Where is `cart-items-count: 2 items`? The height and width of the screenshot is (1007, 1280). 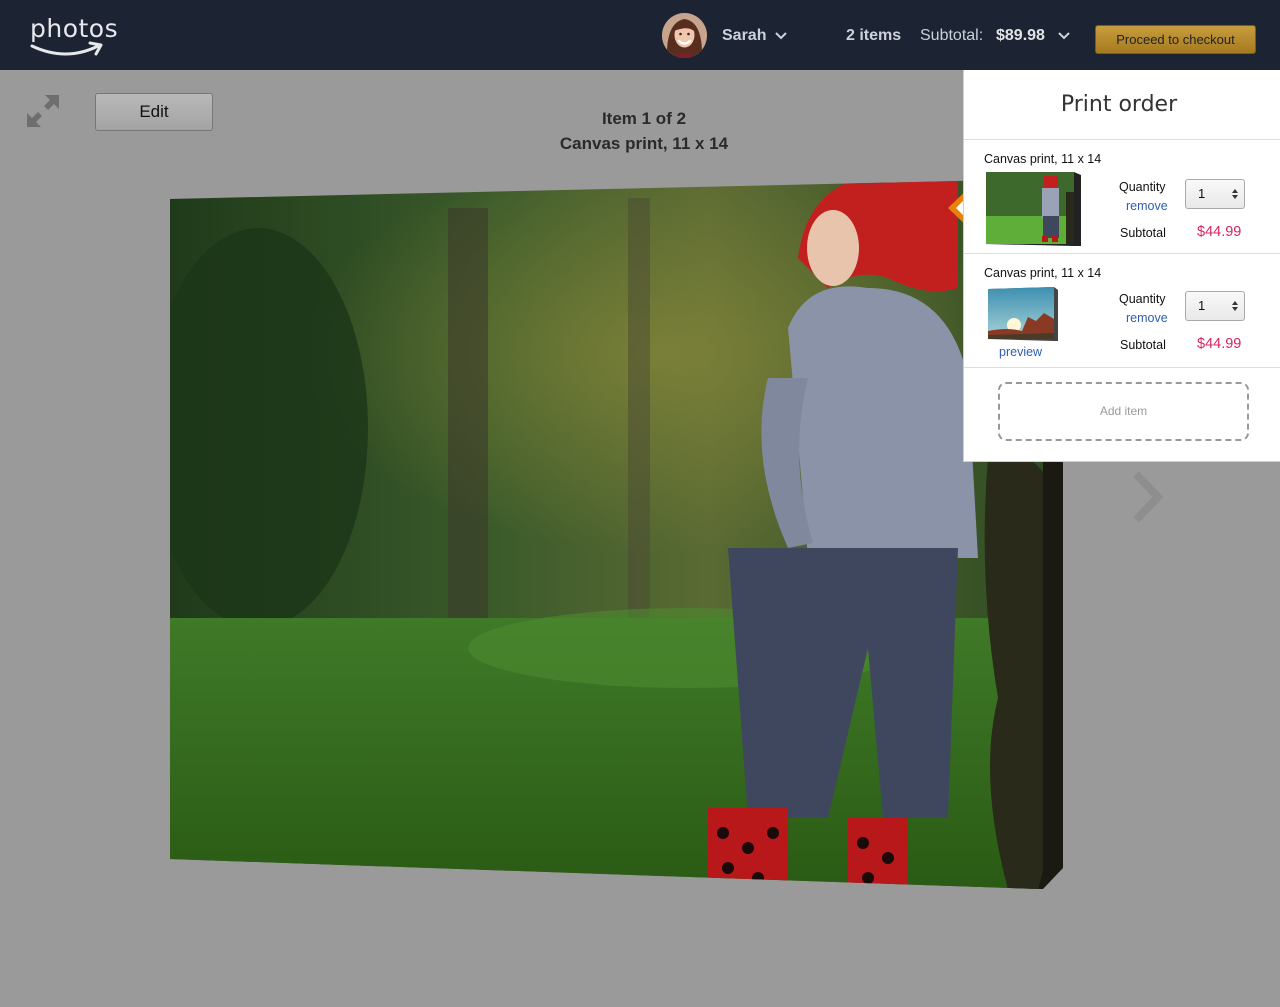
cart-items-count: 2 items is located at coordinates (873, 36).